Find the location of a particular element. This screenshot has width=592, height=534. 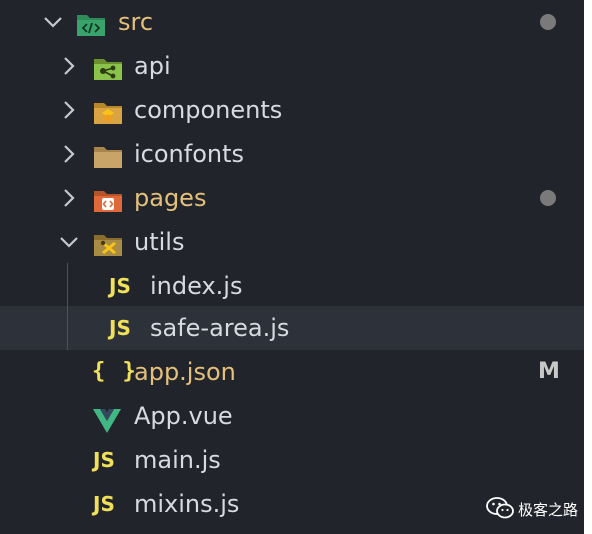

watermark-text: 极客之路 is located at coordinates (548, 510).